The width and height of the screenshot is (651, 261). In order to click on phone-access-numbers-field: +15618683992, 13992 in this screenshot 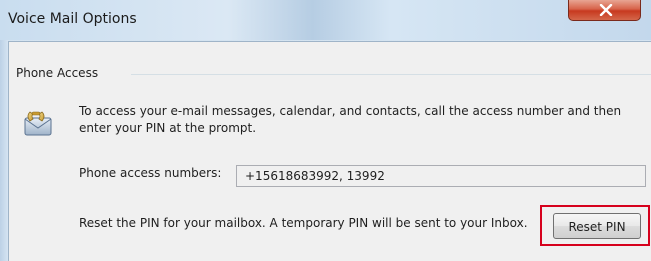, I will do `click(441, 176)`.